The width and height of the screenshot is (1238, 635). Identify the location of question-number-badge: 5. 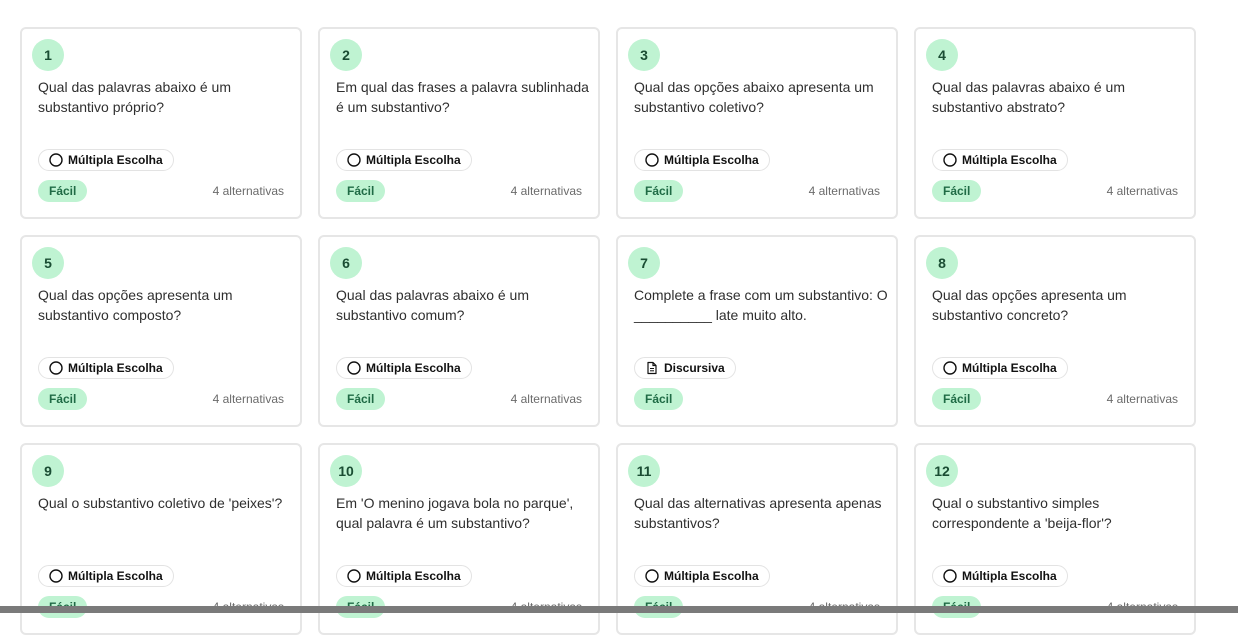
(48, 263).